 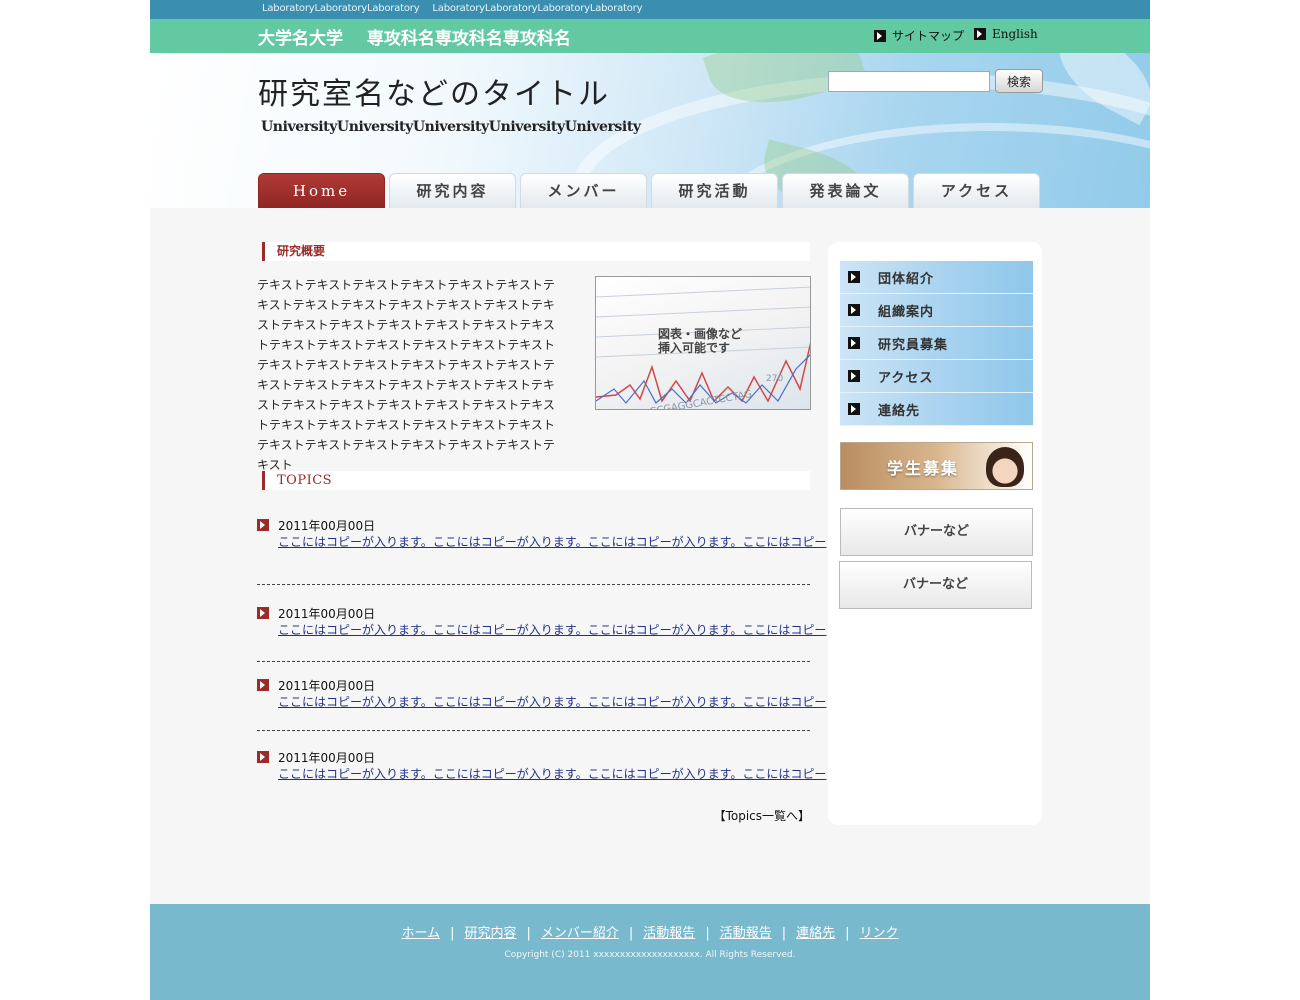 I want to click on topics-more-link: 【Topics一覧へ】, so click(x=708, y=815).